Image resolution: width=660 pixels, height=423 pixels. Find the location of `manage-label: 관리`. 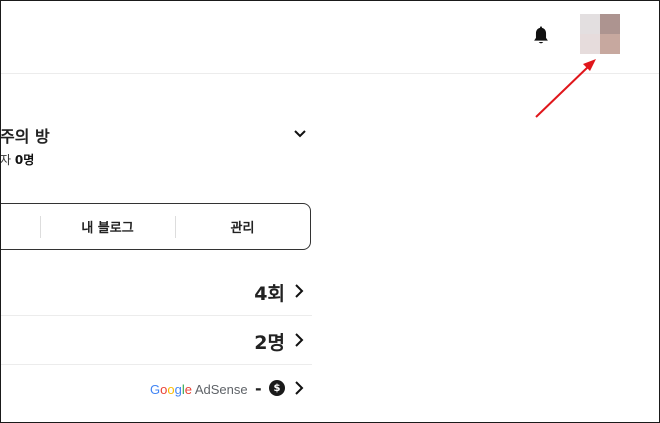

manage-label: 관리 is located at coordinates (242, 228).